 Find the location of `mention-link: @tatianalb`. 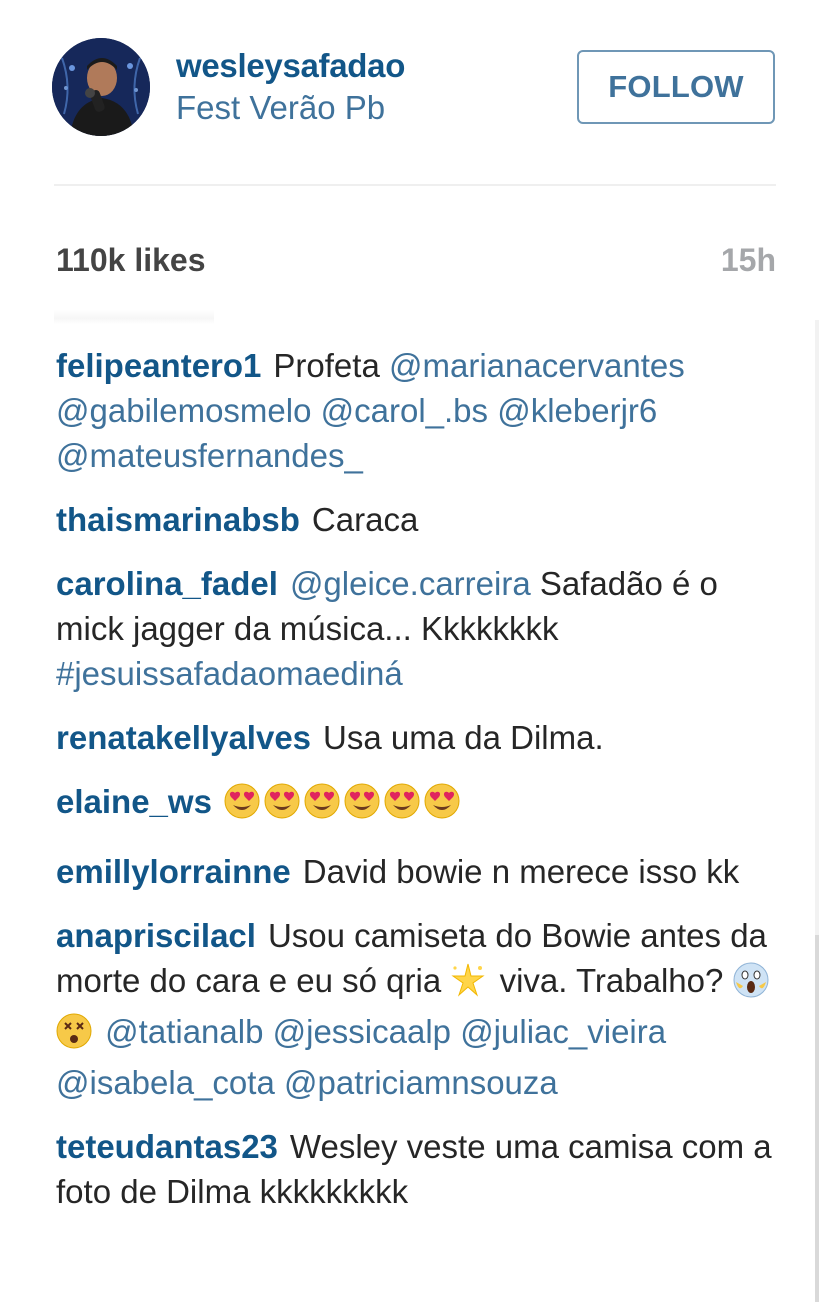

mention-link: @tatianalb is located at coordinates (184, 1031).